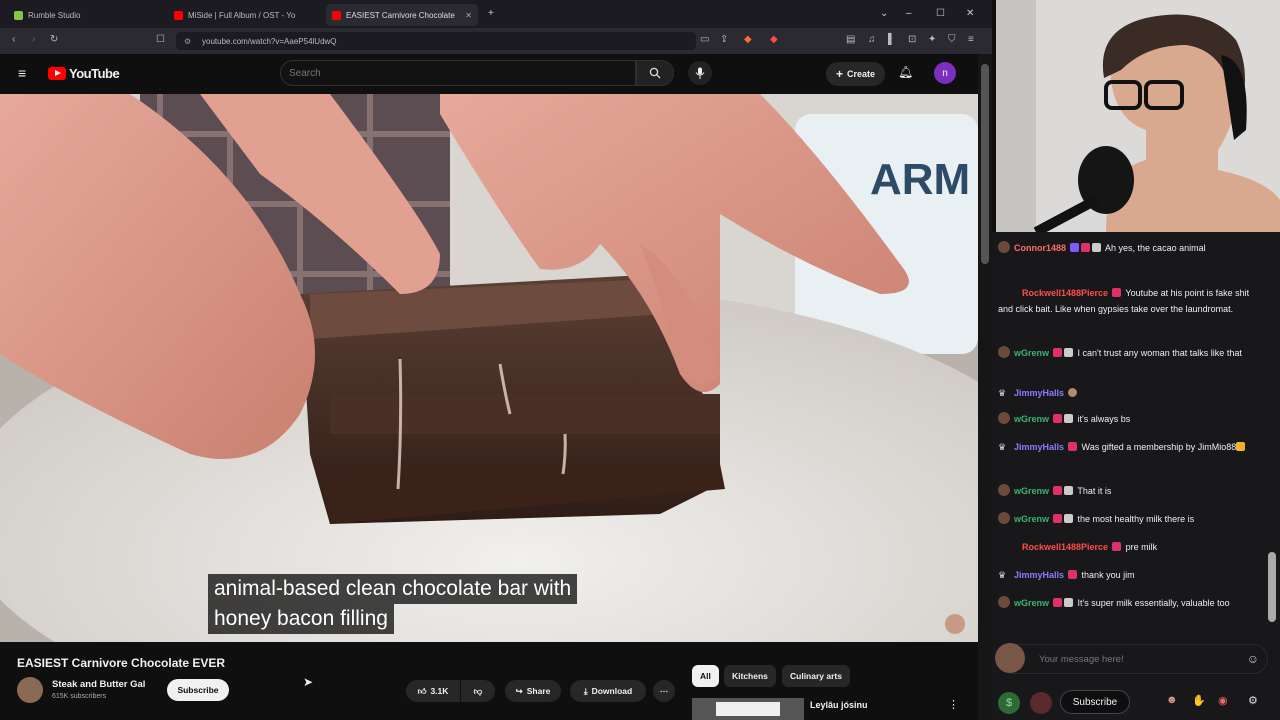 The image size is (1280, 720). I want to click on extensions-puzzle-icon: ✦, so click(932, 39).